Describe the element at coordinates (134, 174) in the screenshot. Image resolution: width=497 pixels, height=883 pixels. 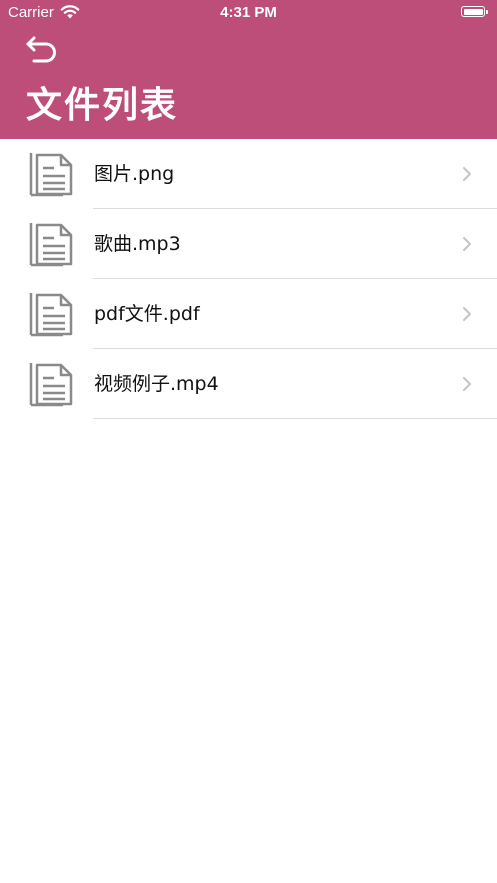
I see `file-name: 图片.png` at that location.